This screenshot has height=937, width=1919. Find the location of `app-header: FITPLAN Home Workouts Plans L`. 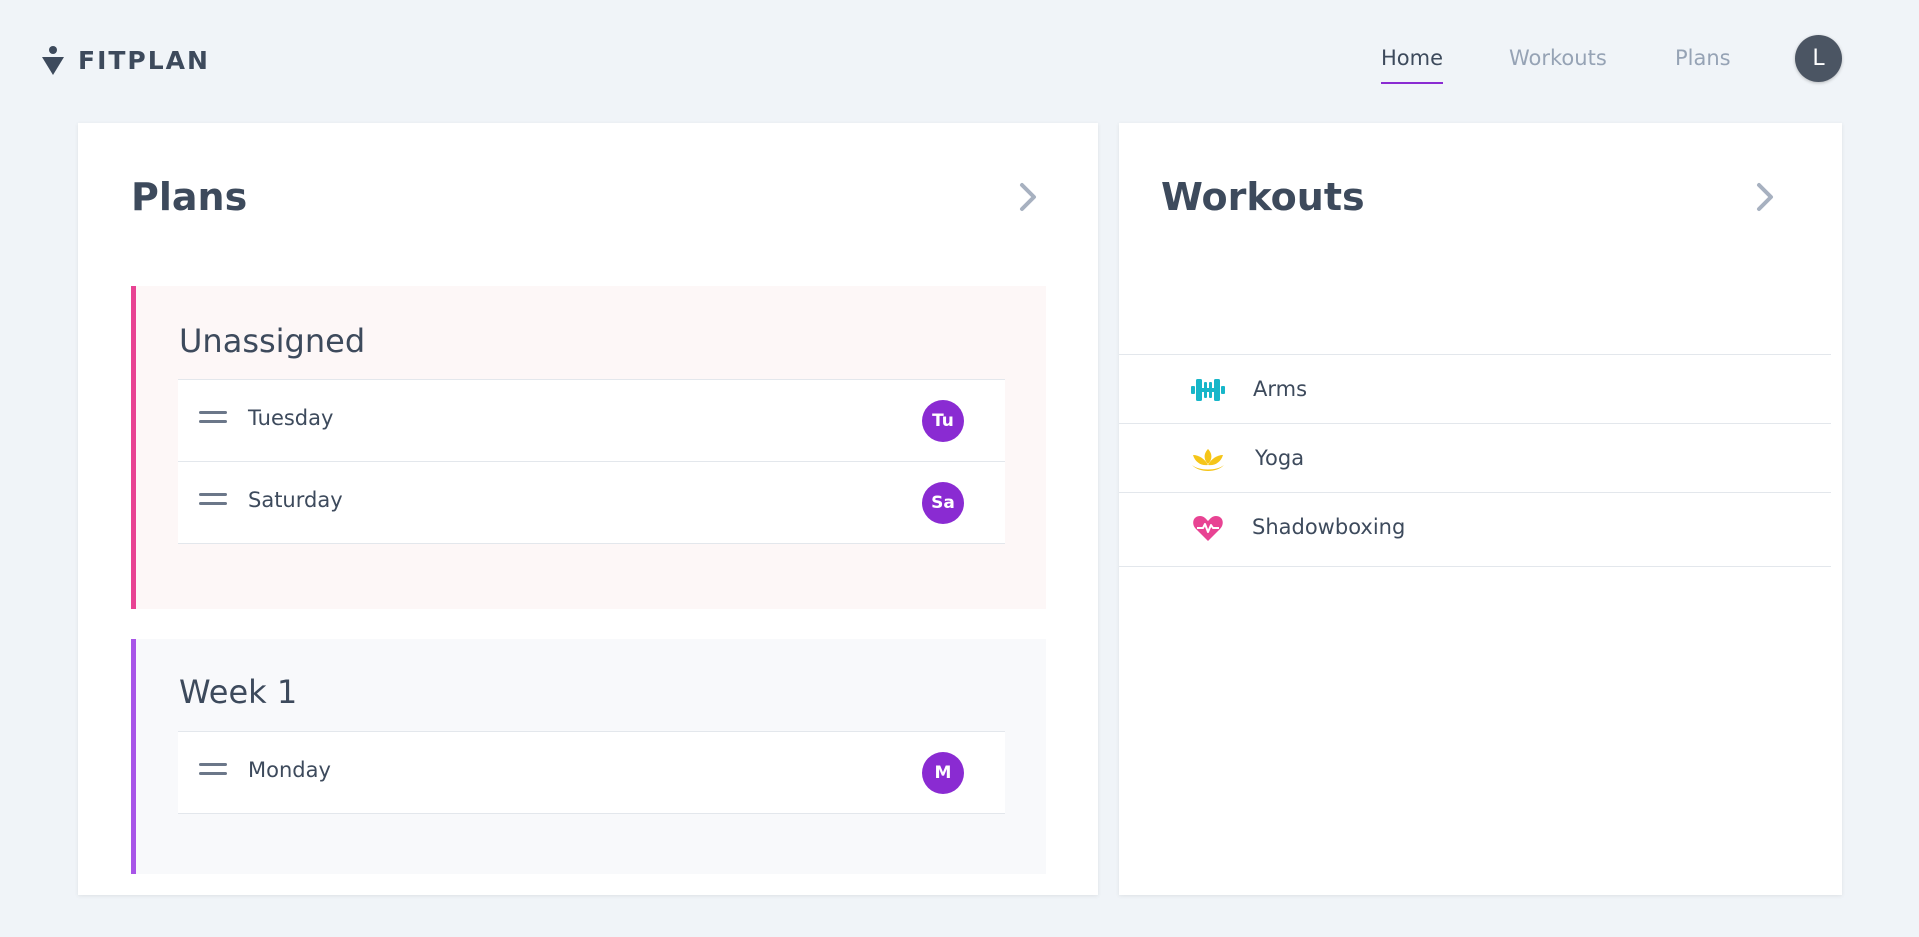

app-header: FITPLAN Home Workouts Plans L is located at coordinates (959, 60).